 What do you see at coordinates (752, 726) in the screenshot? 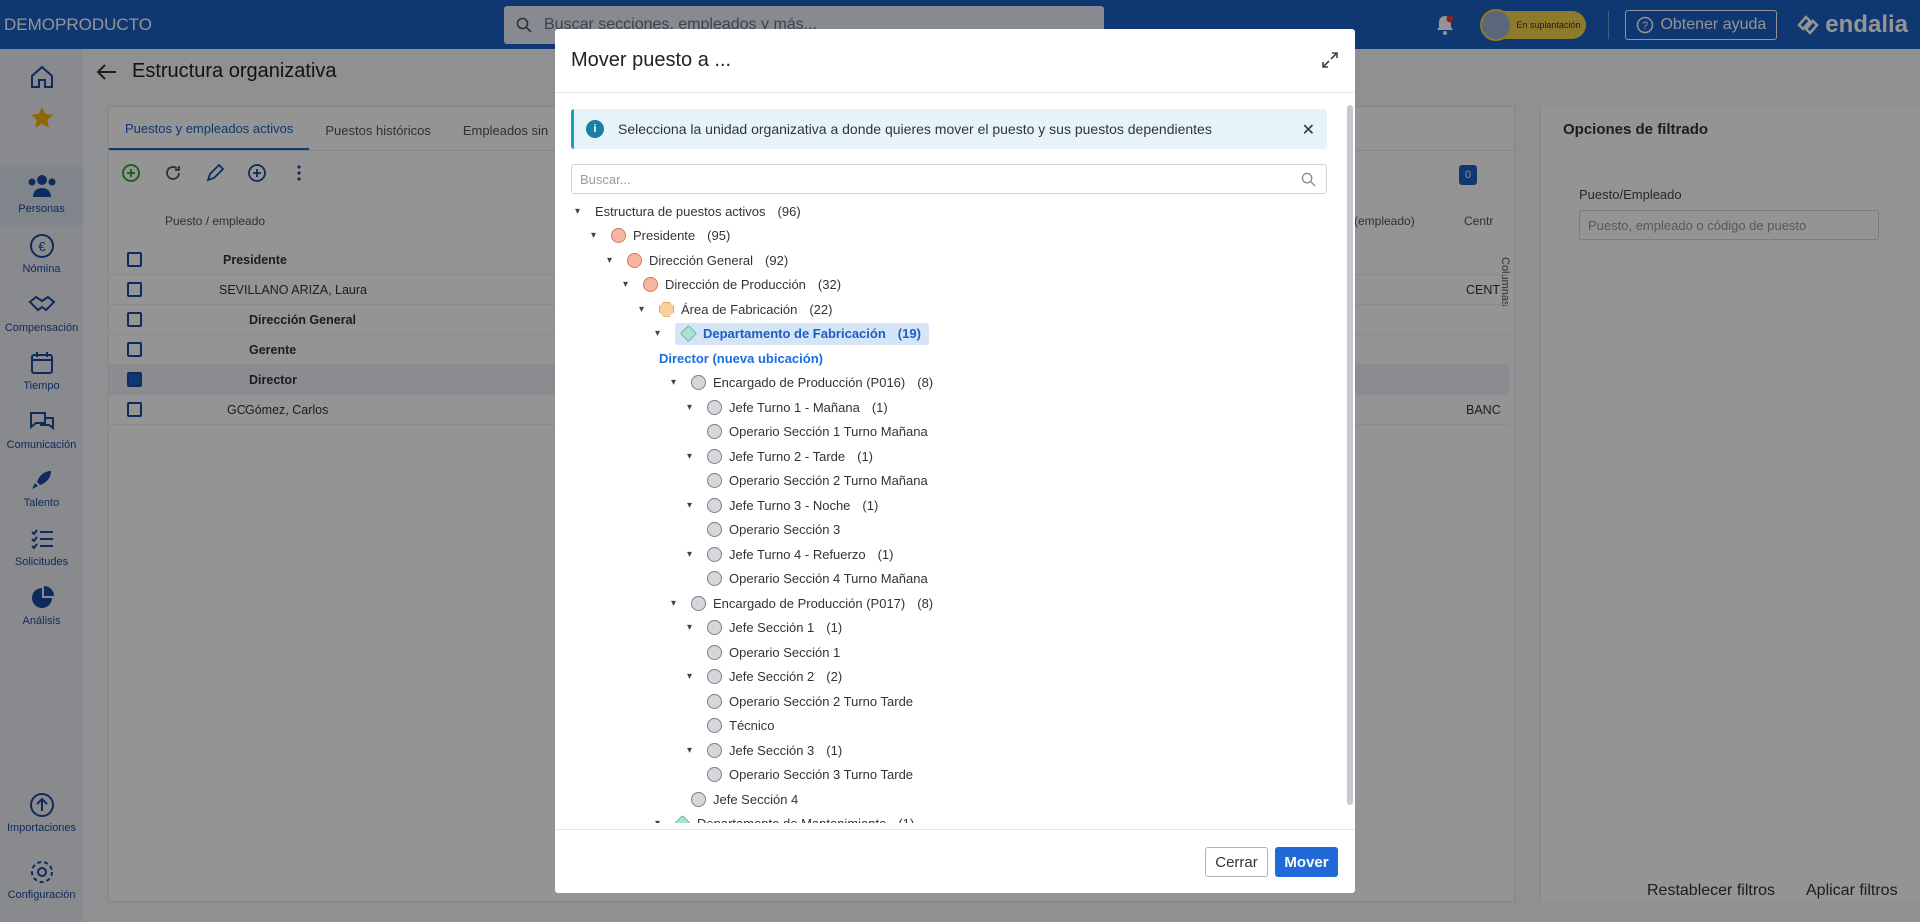
I see `tree-node-label: Técnico` at bounding box center [752, 726].